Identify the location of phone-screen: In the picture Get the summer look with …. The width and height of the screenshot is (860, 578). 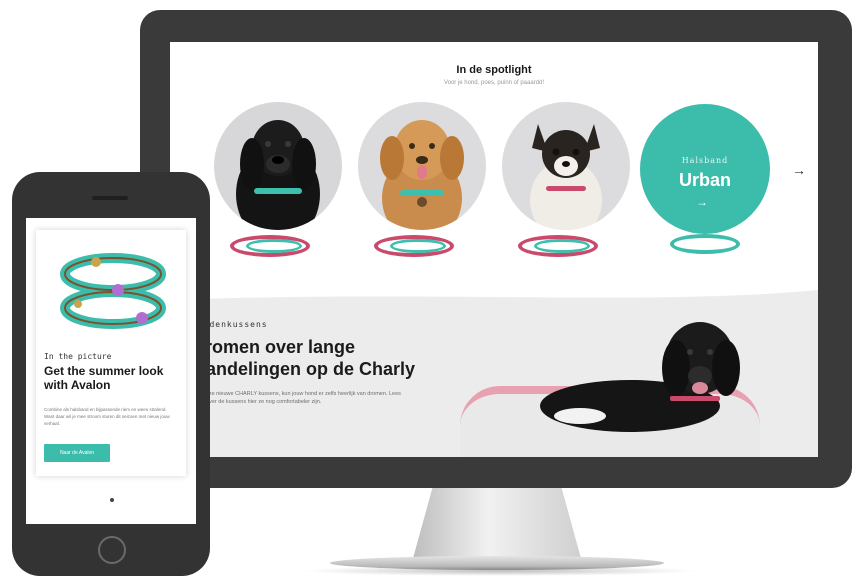
(111, 371).